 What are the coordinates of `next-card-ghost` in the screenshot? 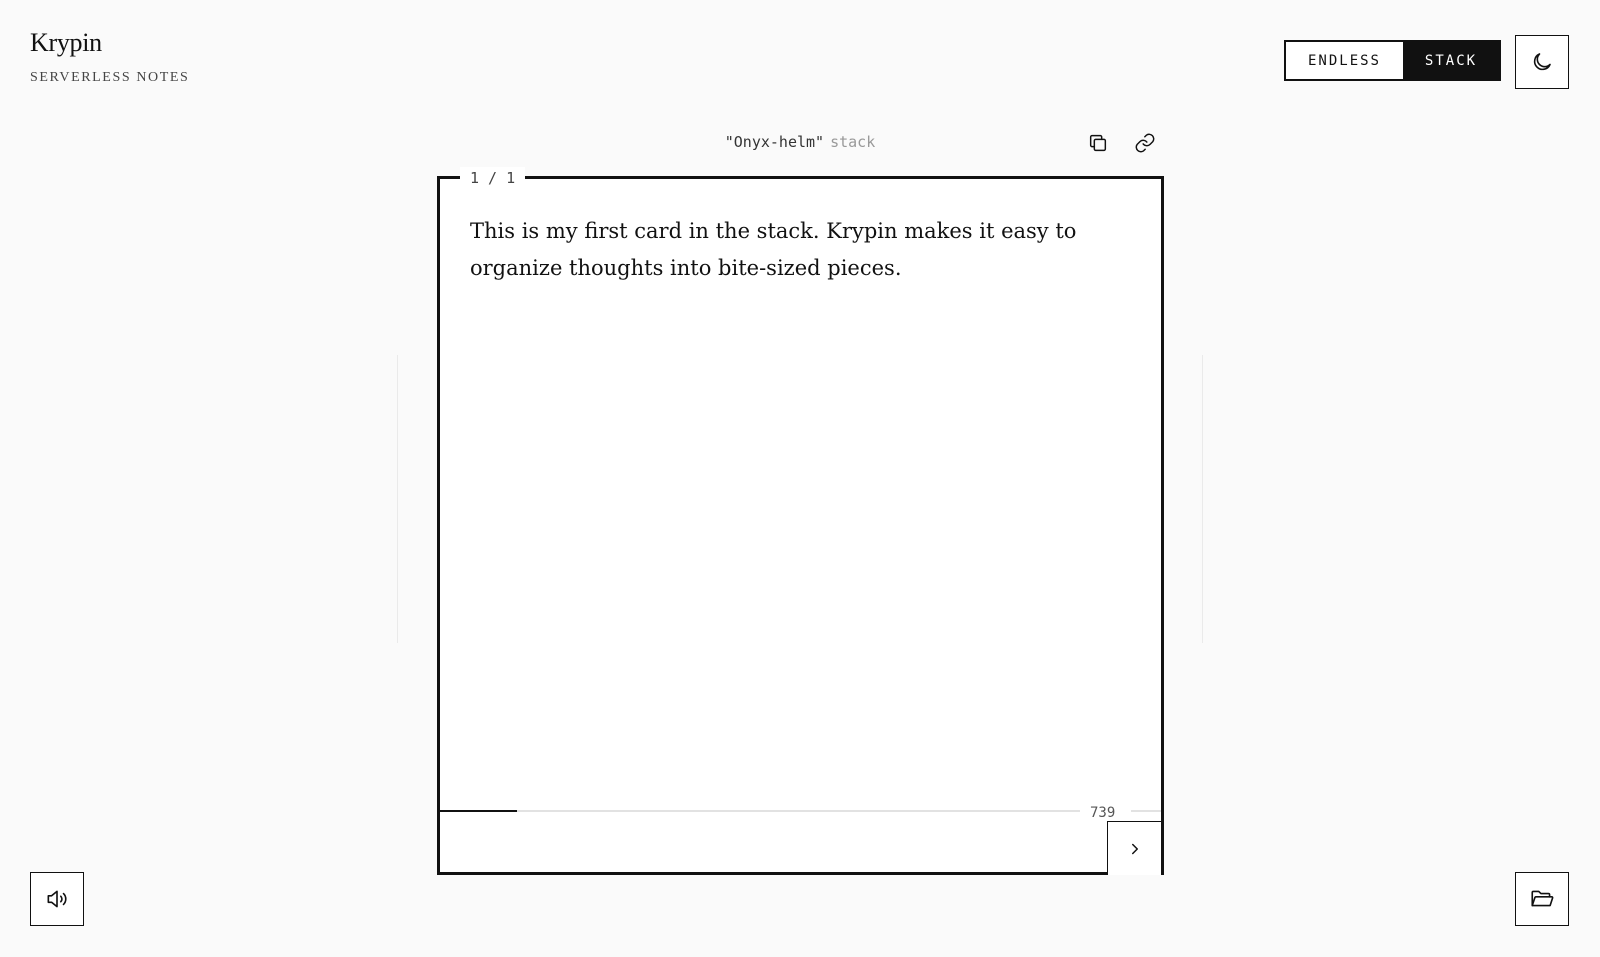 It's located at (1202, 499).